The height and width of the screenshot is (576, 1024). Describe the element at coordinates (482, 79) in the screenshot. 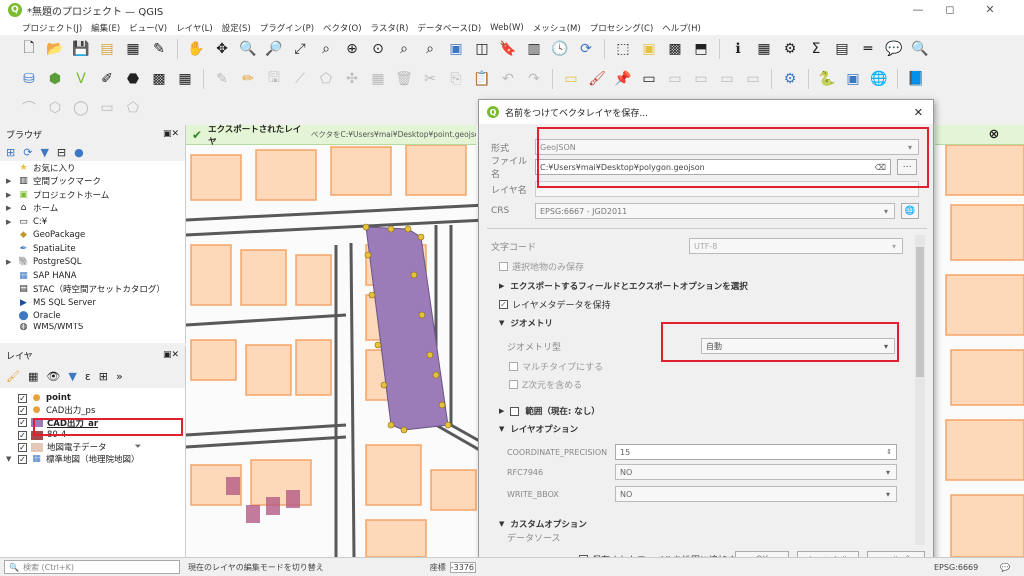

I see `paste-icon: 📋` at that location.